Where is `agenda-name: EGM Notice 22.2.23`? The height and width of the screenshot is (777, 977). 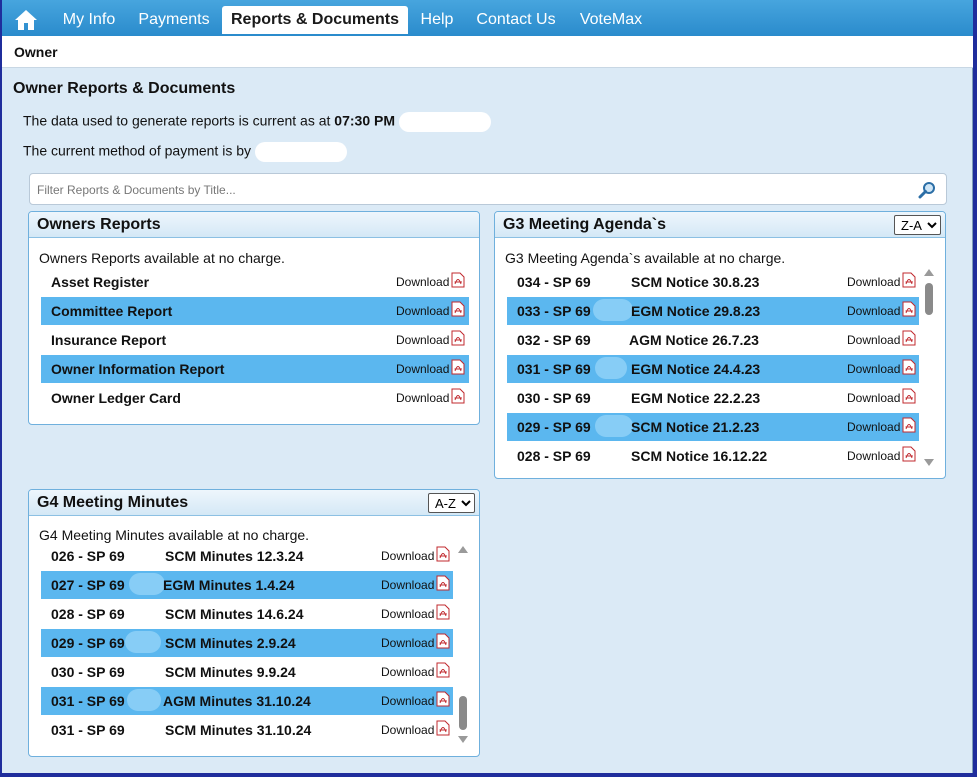 agenda-name: EGM Notice 22.2.23 is located at coordinates (696, 398).